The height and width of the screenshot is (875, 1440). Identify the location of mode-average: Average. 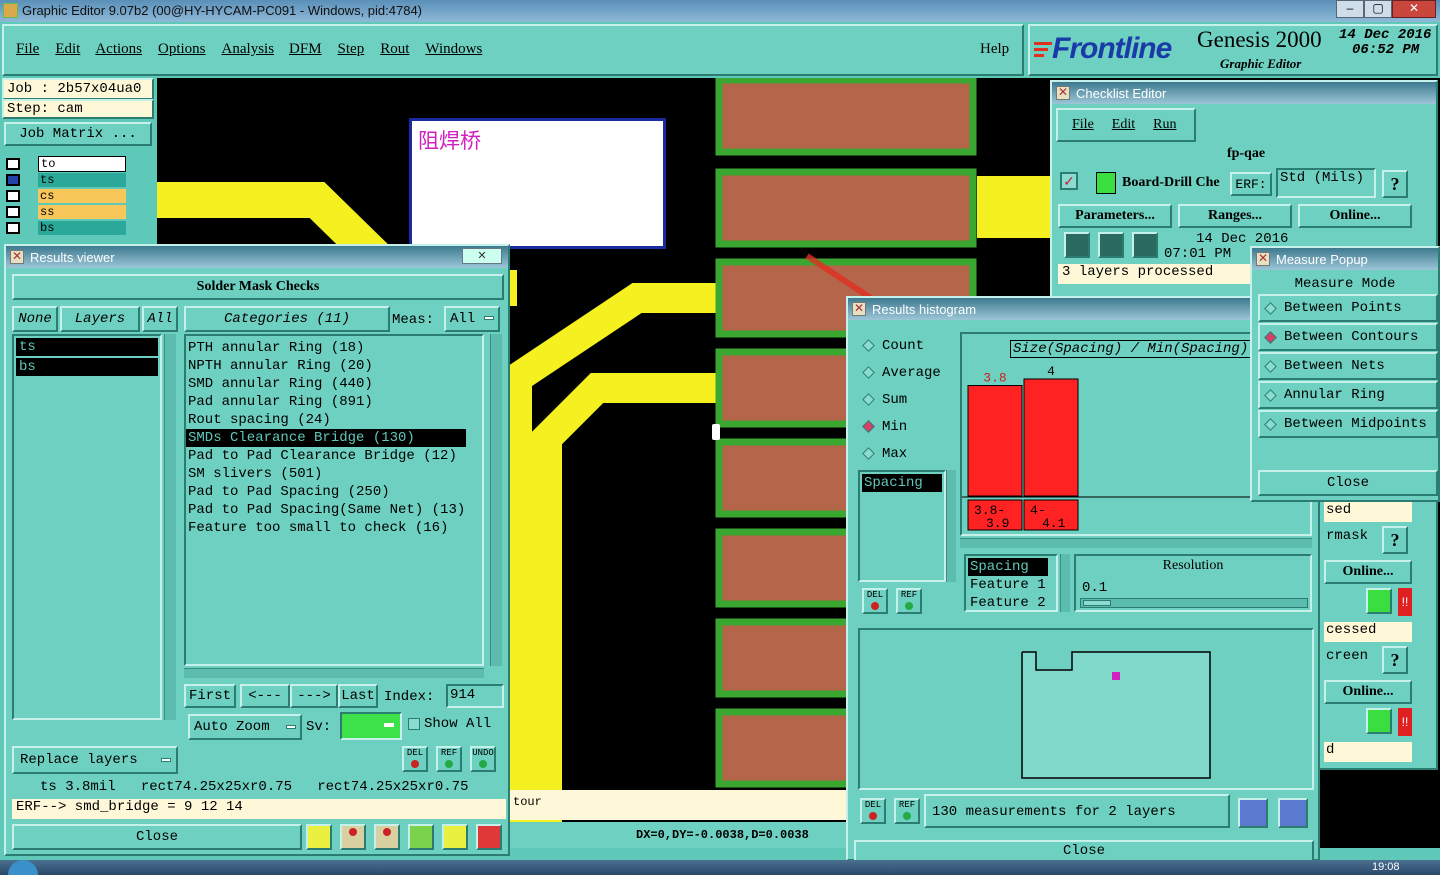
(908, 372).